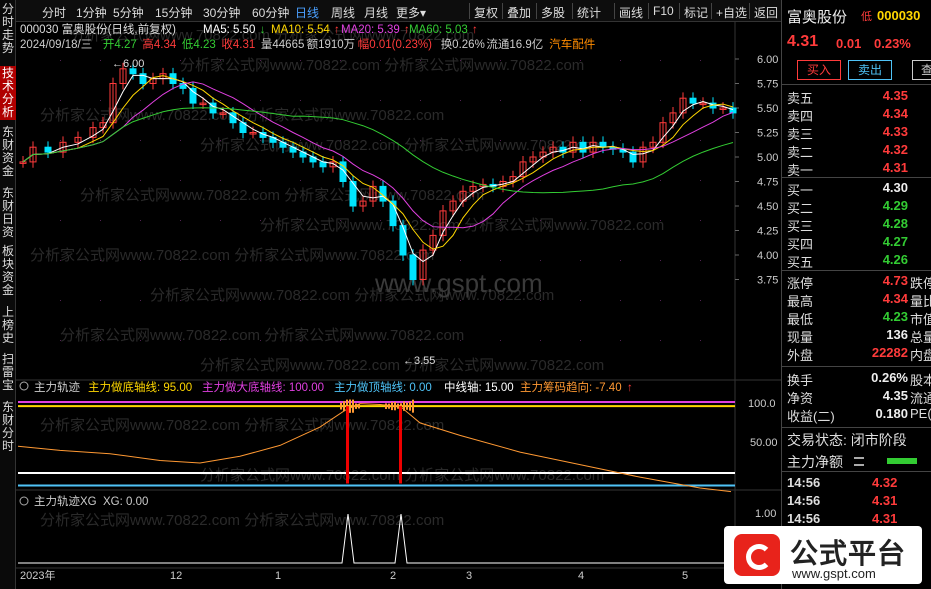 The width and height of the screenshot is (931, 589). What do you see at coordinates (800, 354) in the screenshot?
I see `stat-row-4-label: 外盘` at bounding box center [800, 354].